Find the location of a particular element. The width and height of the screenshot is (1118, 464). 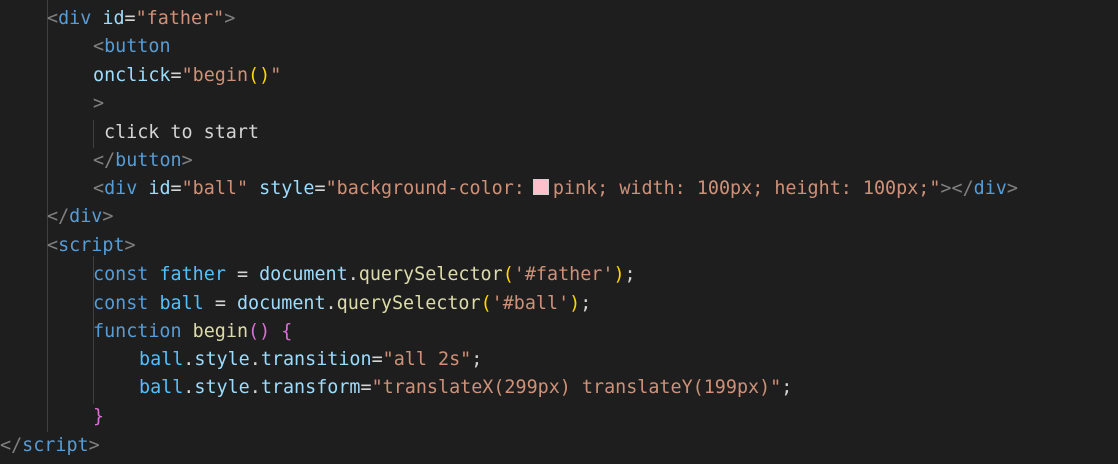

code-token: function is located at coordinates (137, 331).